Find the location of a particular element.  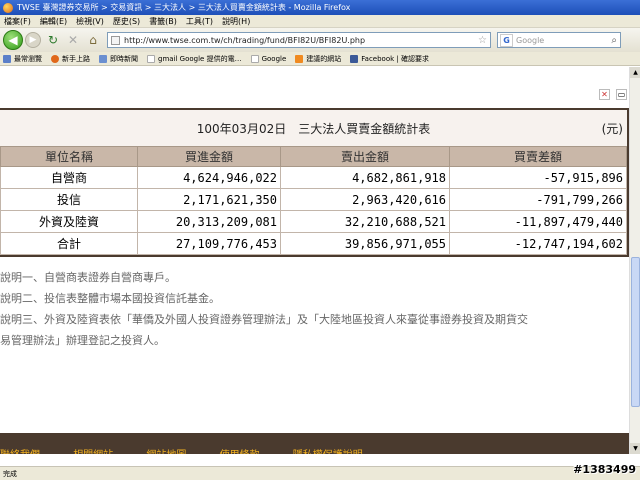

google-icon is located at coordinates (254, 58).